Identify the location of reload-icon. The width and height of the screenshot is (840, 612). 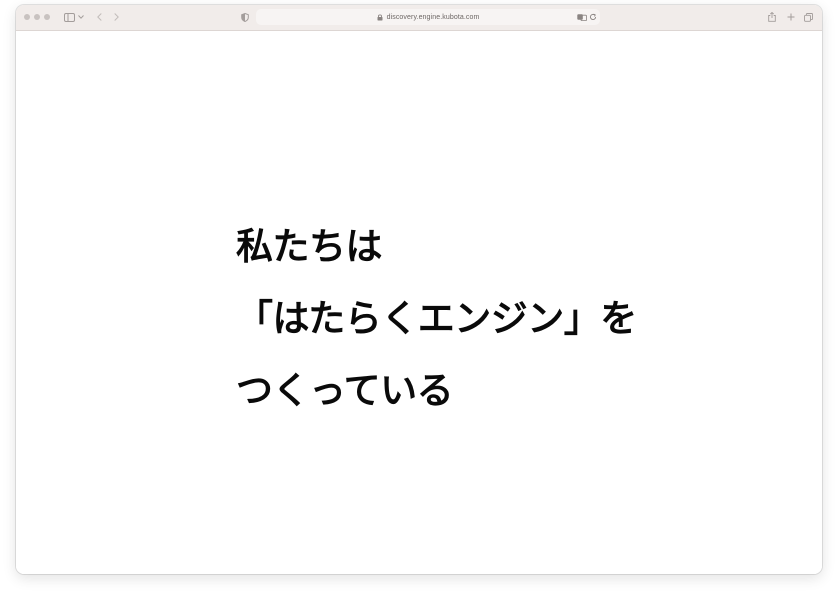
(593, 17).